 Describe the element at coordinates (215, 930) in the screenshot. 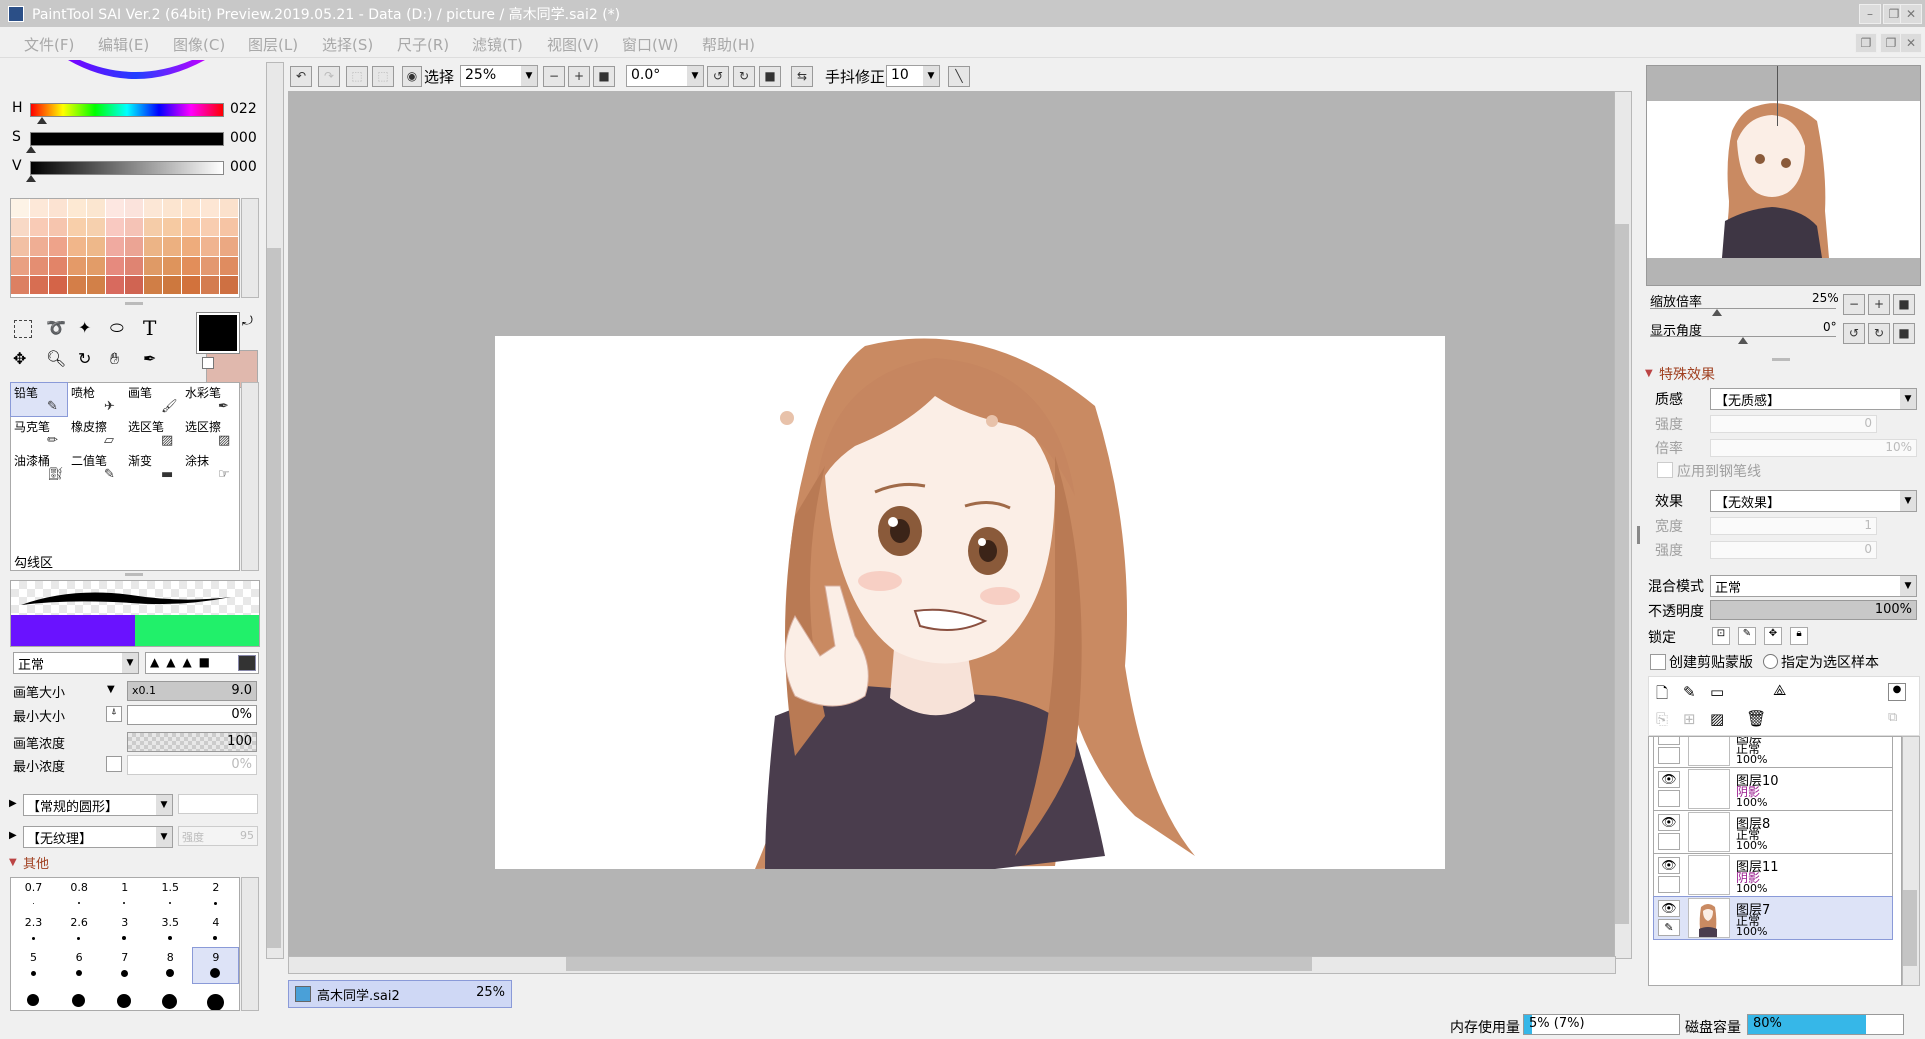

I see `brush-size-preset: 4` at that location.